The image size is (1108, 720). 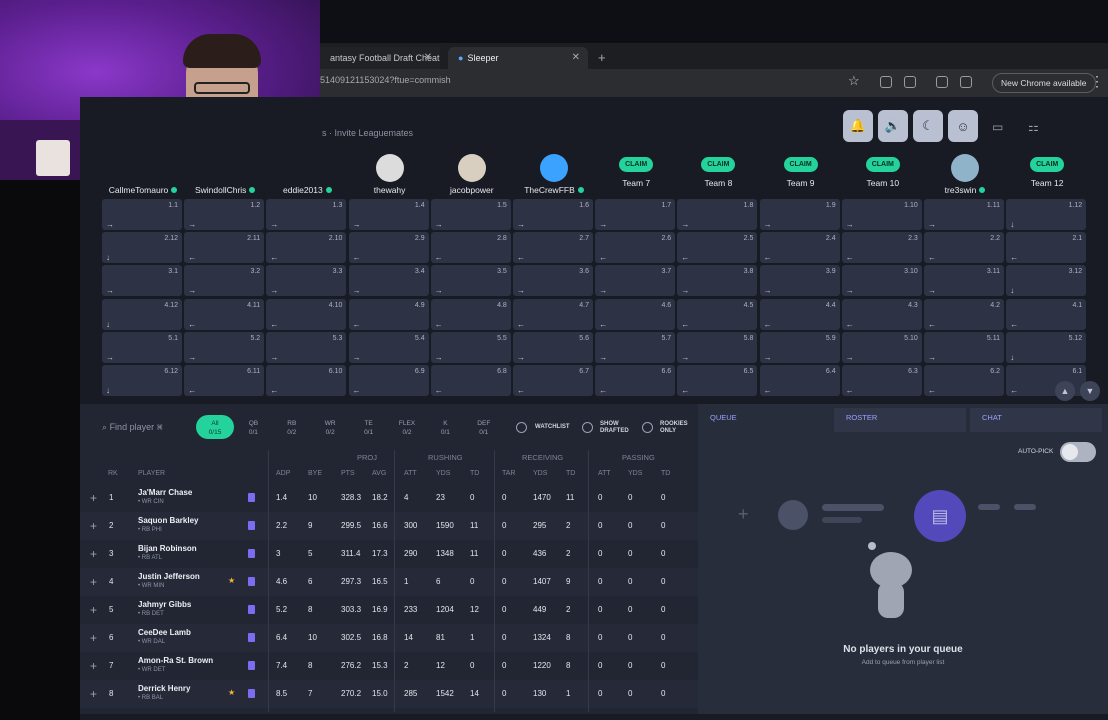 I want to click on draft-pick-cell: 5.6 →, so click(x=553, y=347).